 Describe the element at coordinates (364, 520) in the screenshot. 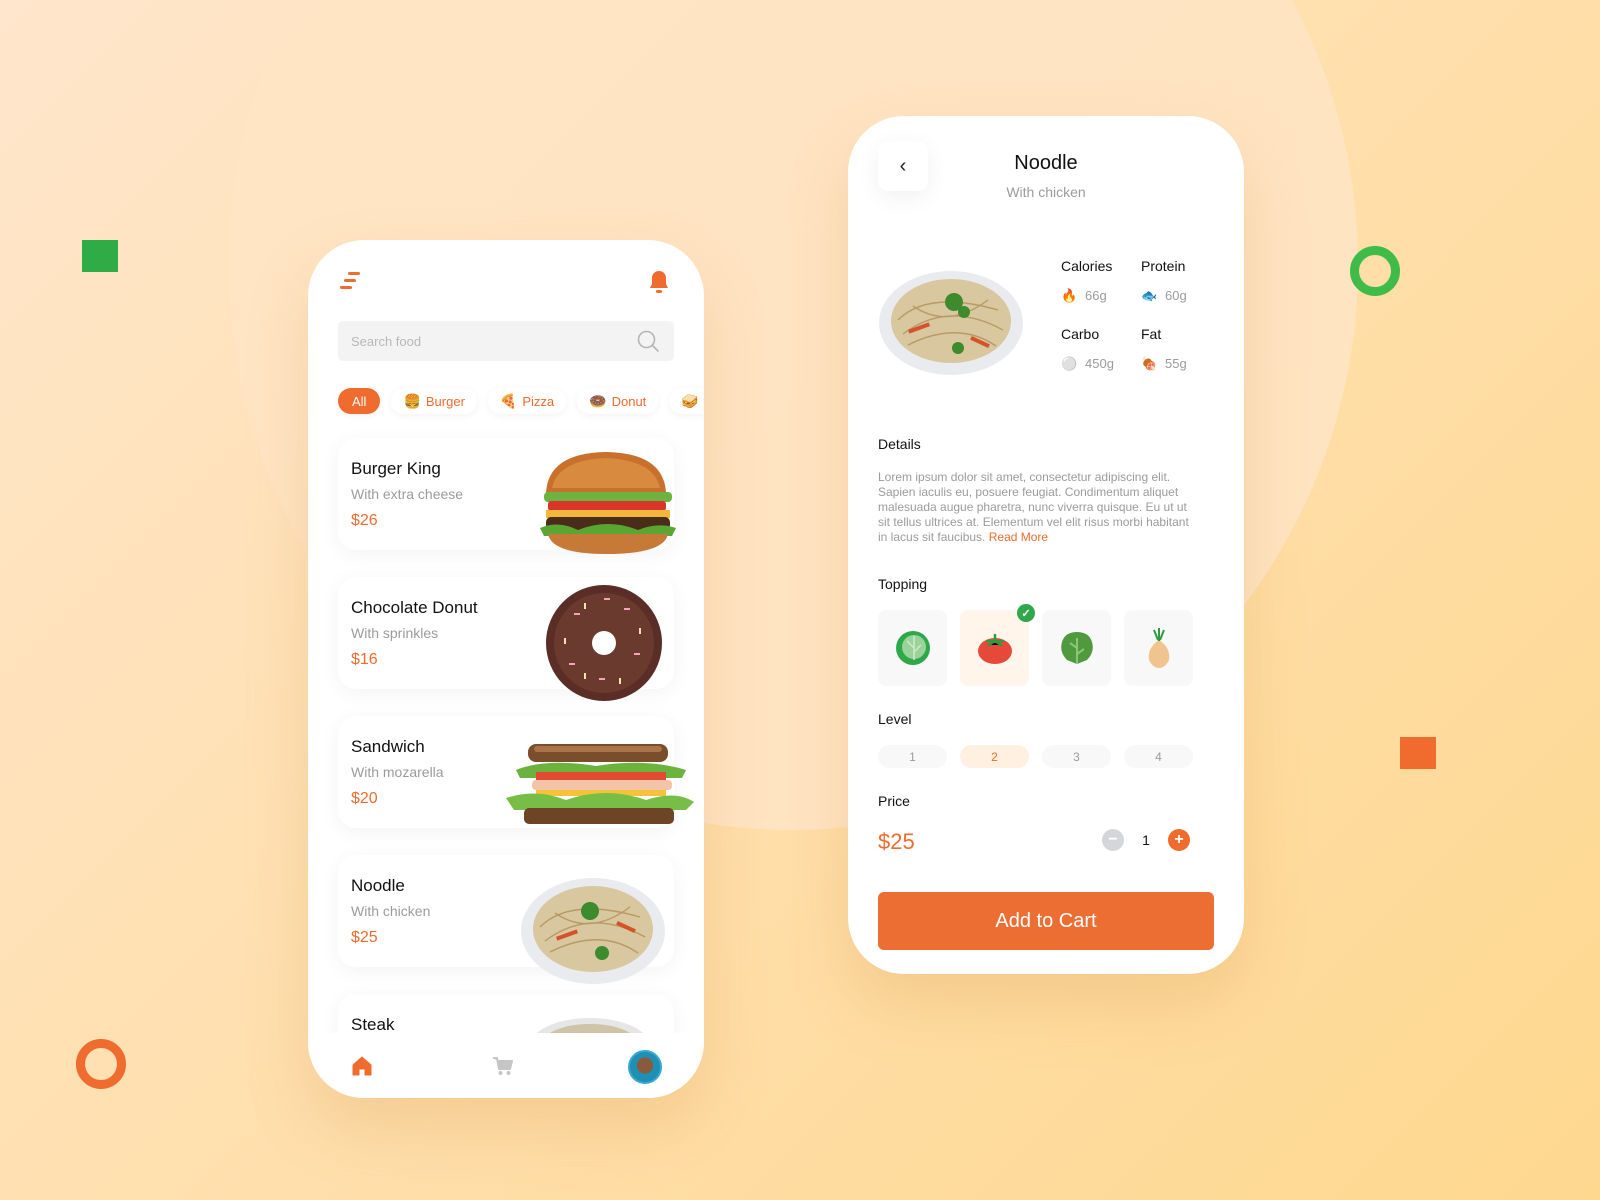

I see `food-price: $26` at that location.